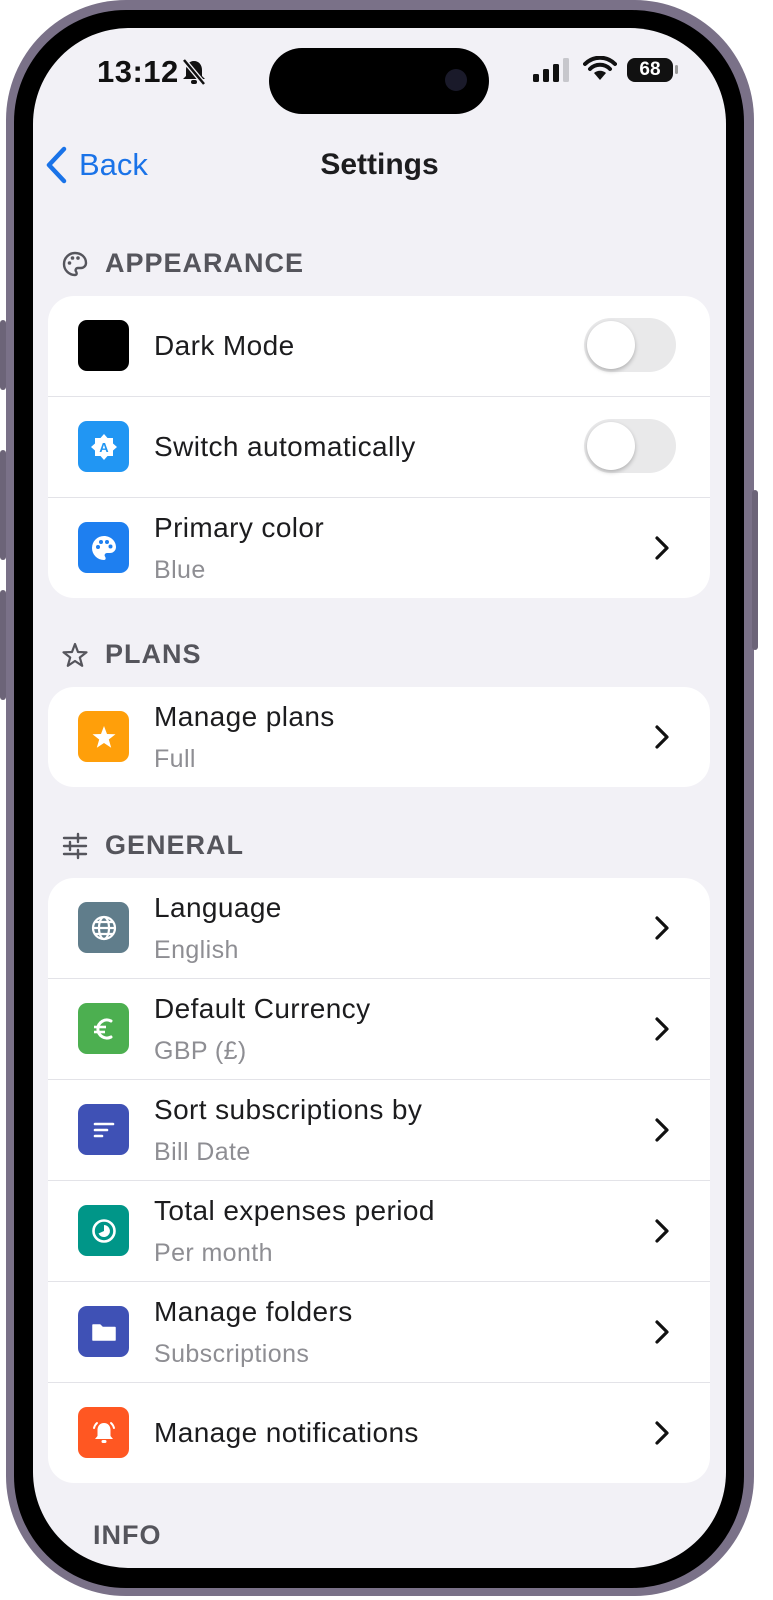 This screenshot has height=1600, width=773. What do you see at coordinates (244, 716) in the screenshot?
I see `manage-plans-label: Manage plans` at bounding box center [244, 716].